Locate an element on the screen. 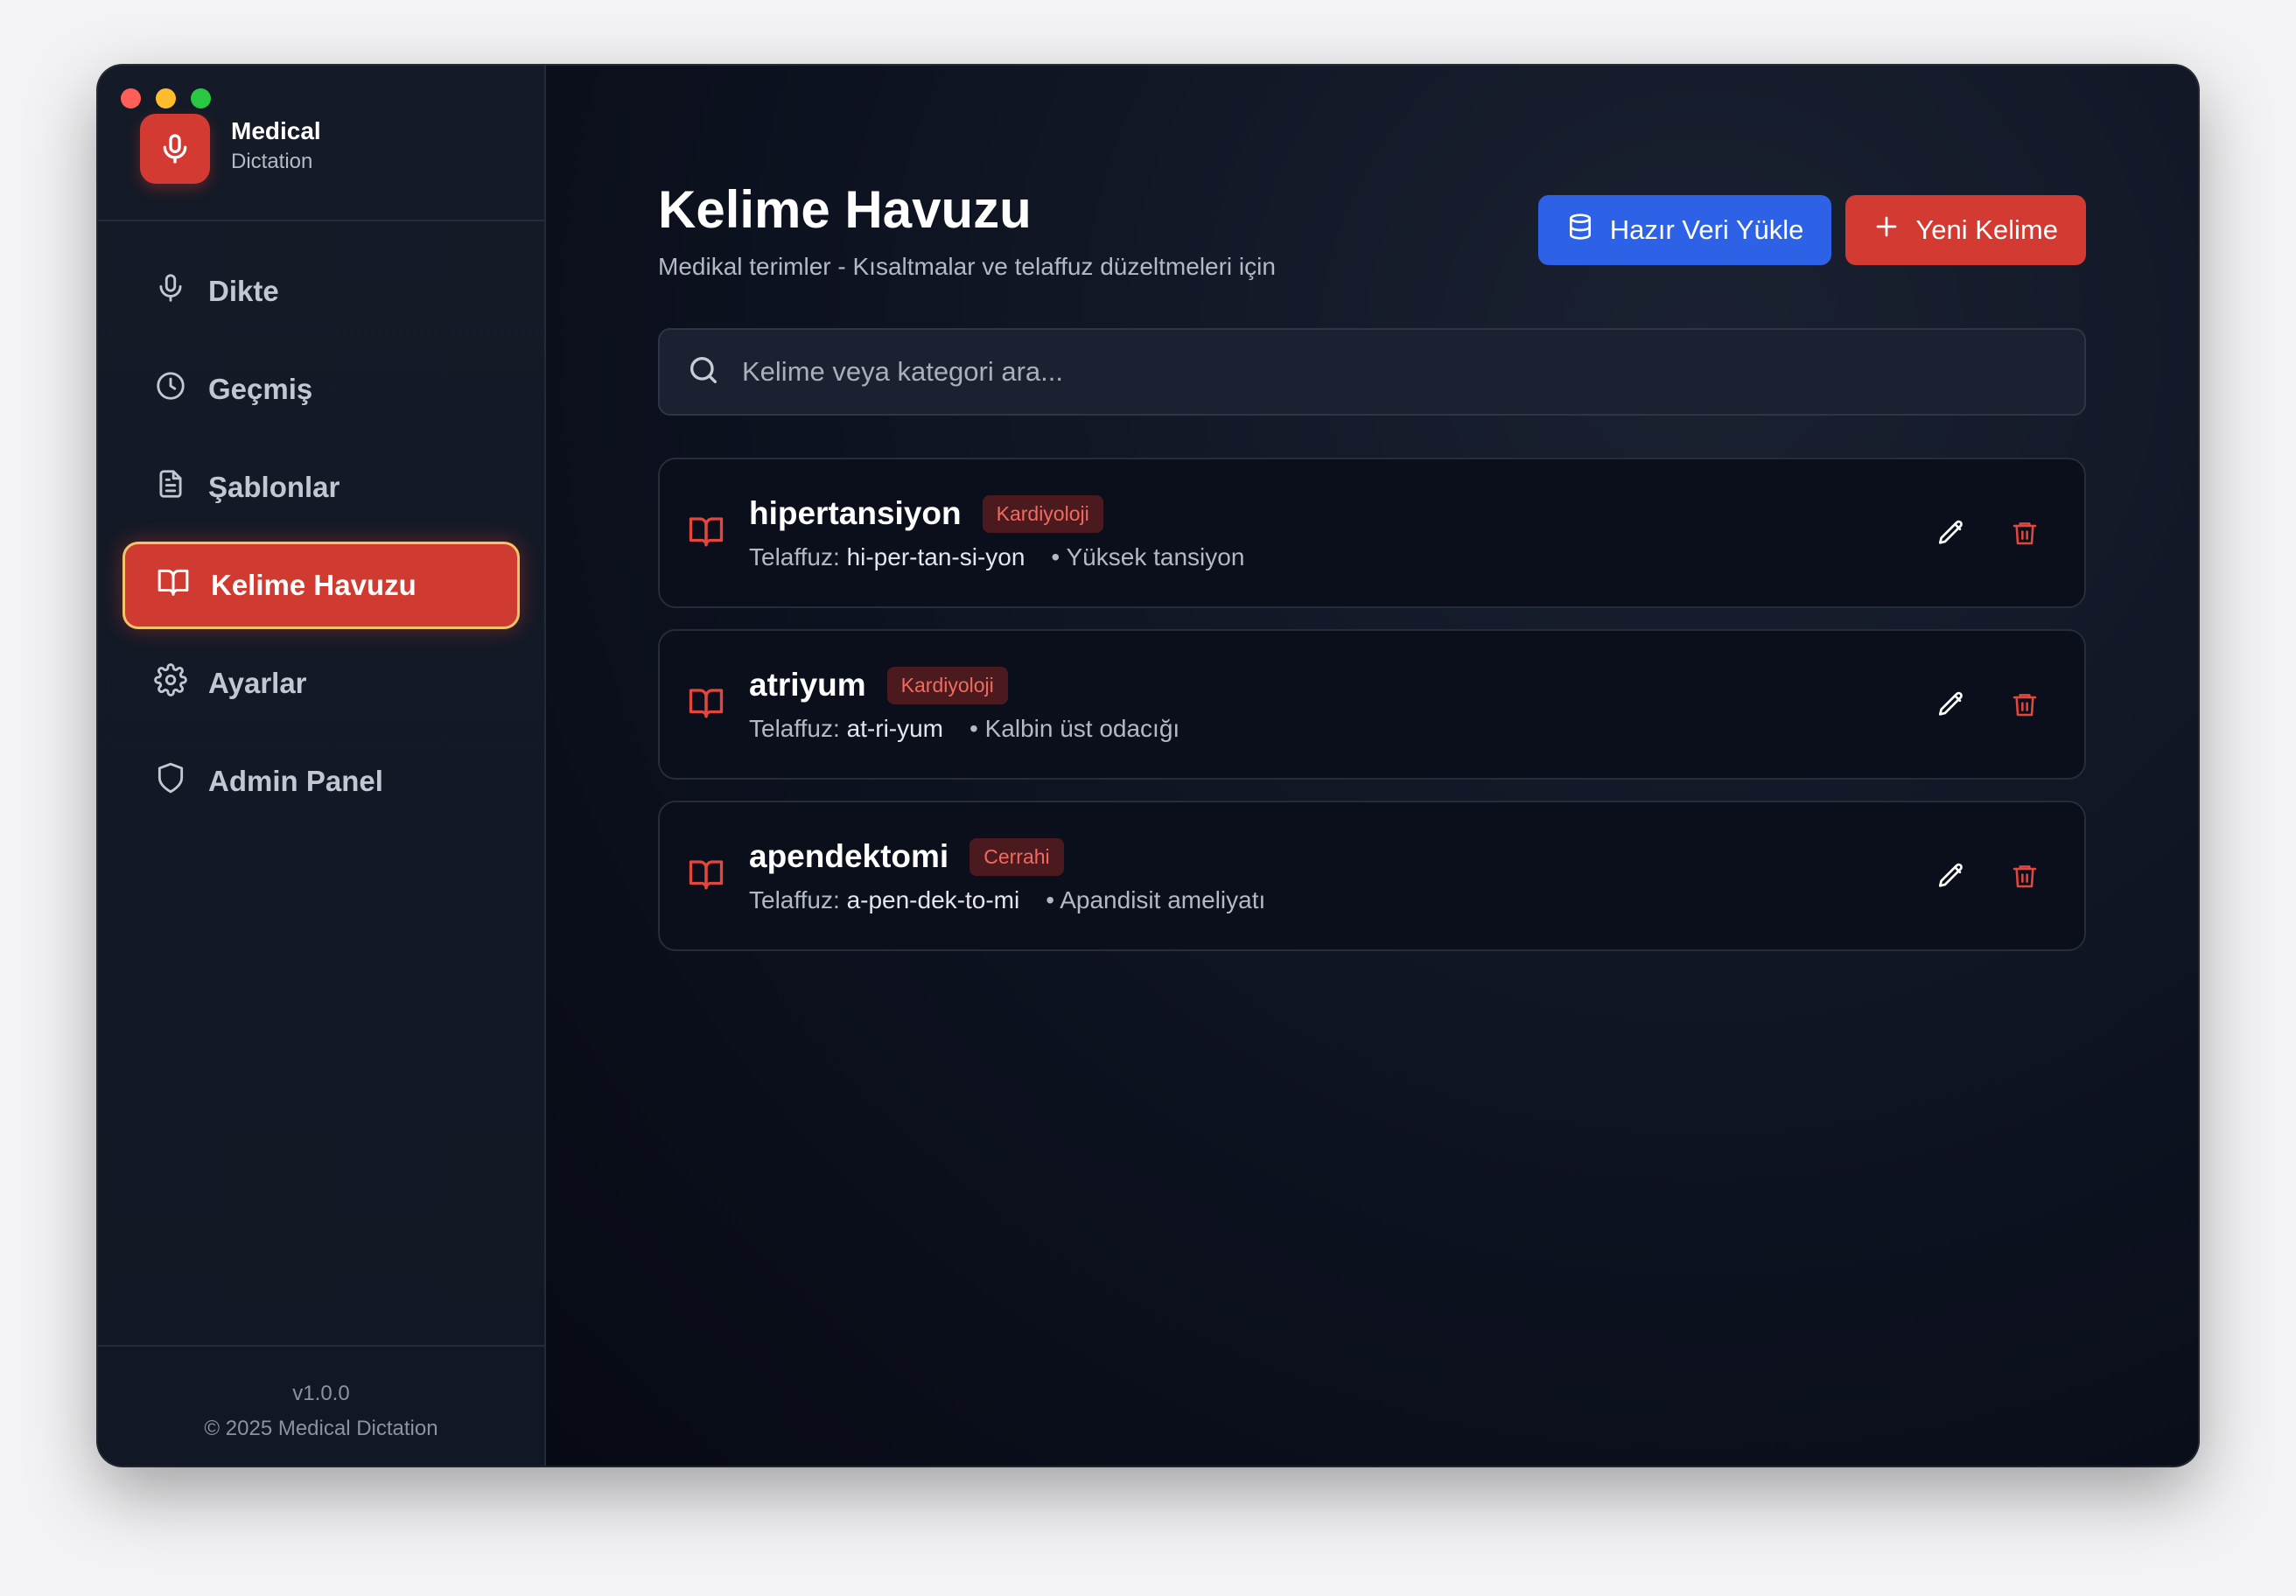 This screenshot has width=2296, height=1596. word-meaning: • Apandisit ameliyatı is located at coordinates (1156, 900).